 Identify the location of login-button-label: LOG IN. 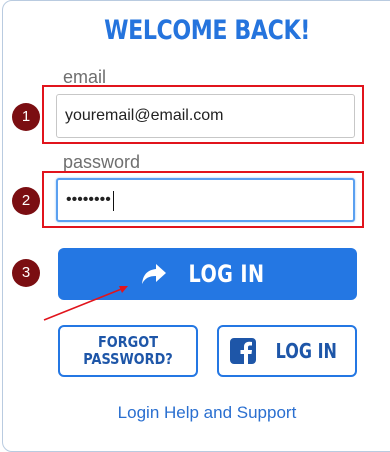
(226, 274).